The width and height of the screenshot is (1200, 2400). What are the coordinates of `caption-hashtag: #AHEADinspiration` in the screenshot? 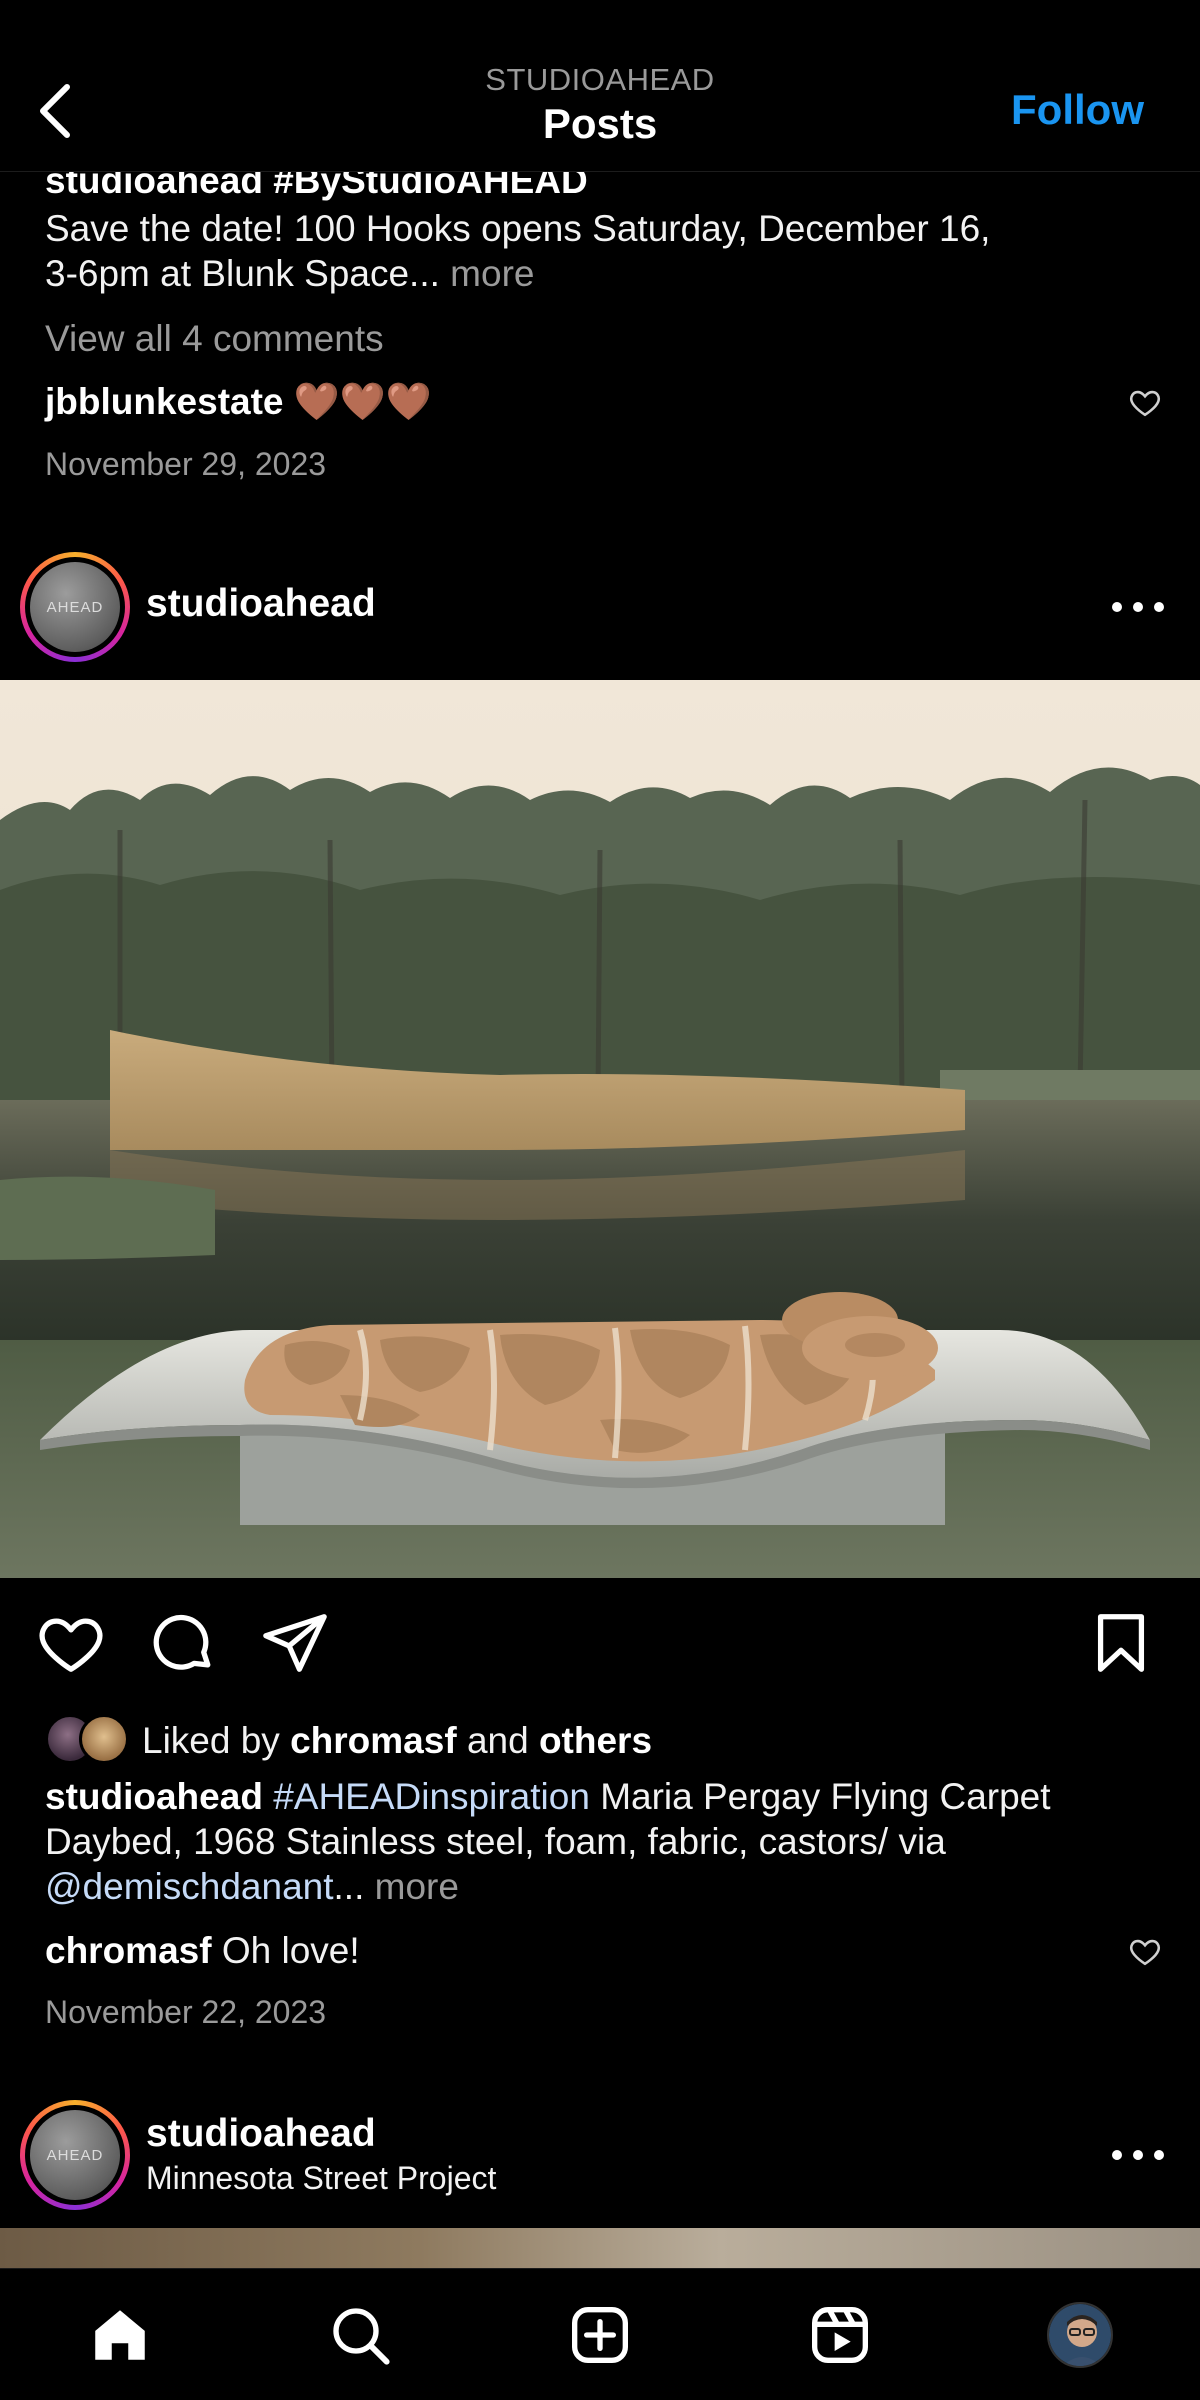 It's located at (431, 1796).